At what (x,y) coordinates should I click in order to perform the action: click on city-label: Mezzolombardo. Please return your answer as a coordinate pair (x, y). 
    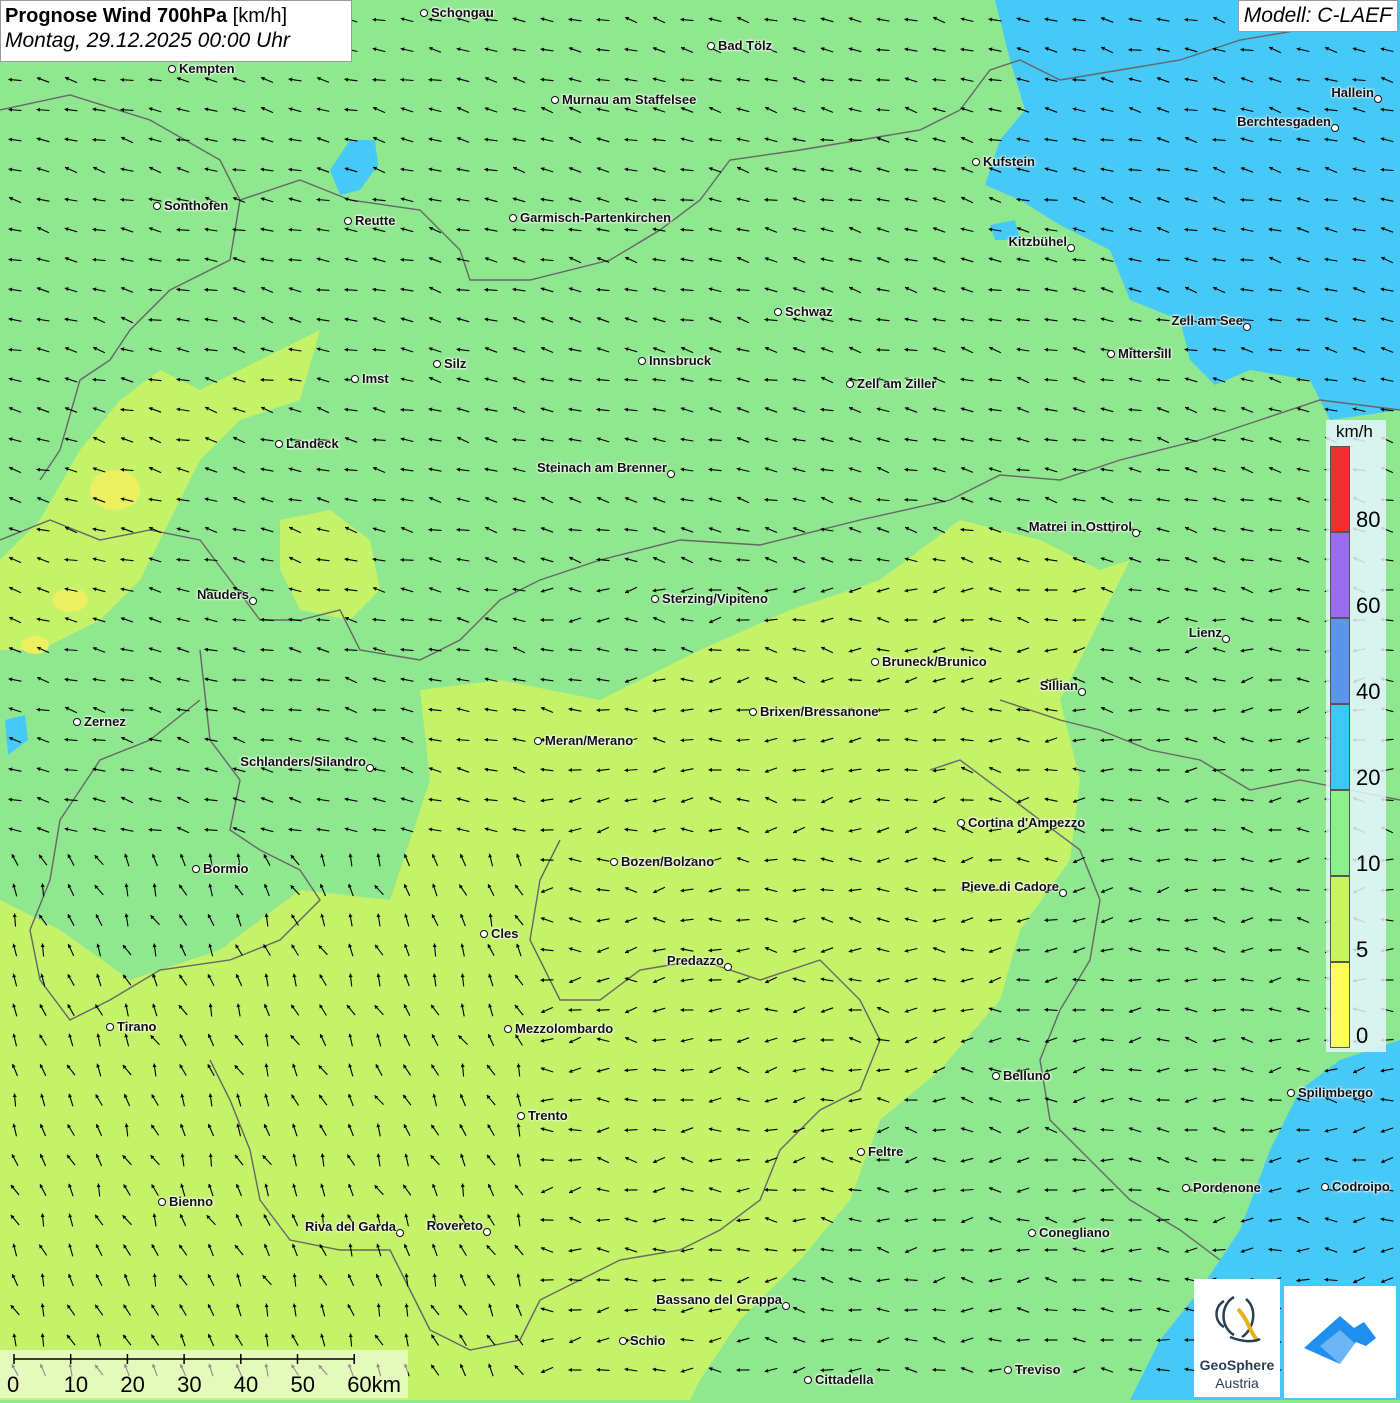
    Looking at the image, I should click on (564, 1028).